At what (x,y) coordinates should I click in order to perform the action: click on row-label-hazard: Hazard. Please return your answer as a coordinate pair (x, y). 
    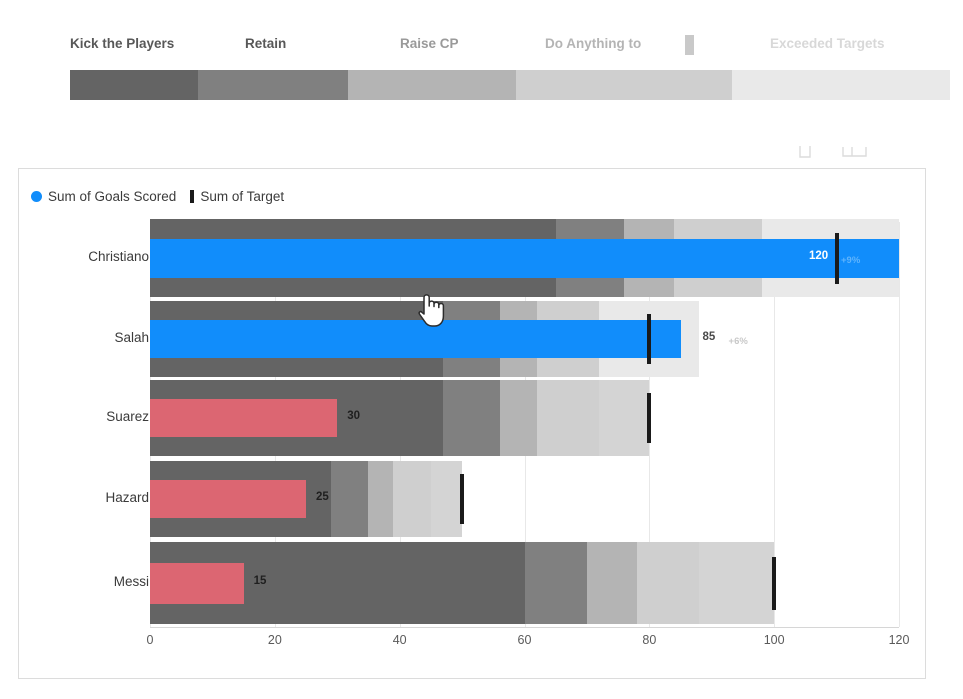
    Looking at the image, I should click on (127, 497).